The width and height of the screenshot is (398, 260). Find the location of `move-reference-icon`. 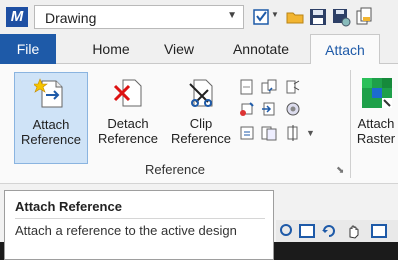

move-reference-icon is located at coordinates (269, 109).